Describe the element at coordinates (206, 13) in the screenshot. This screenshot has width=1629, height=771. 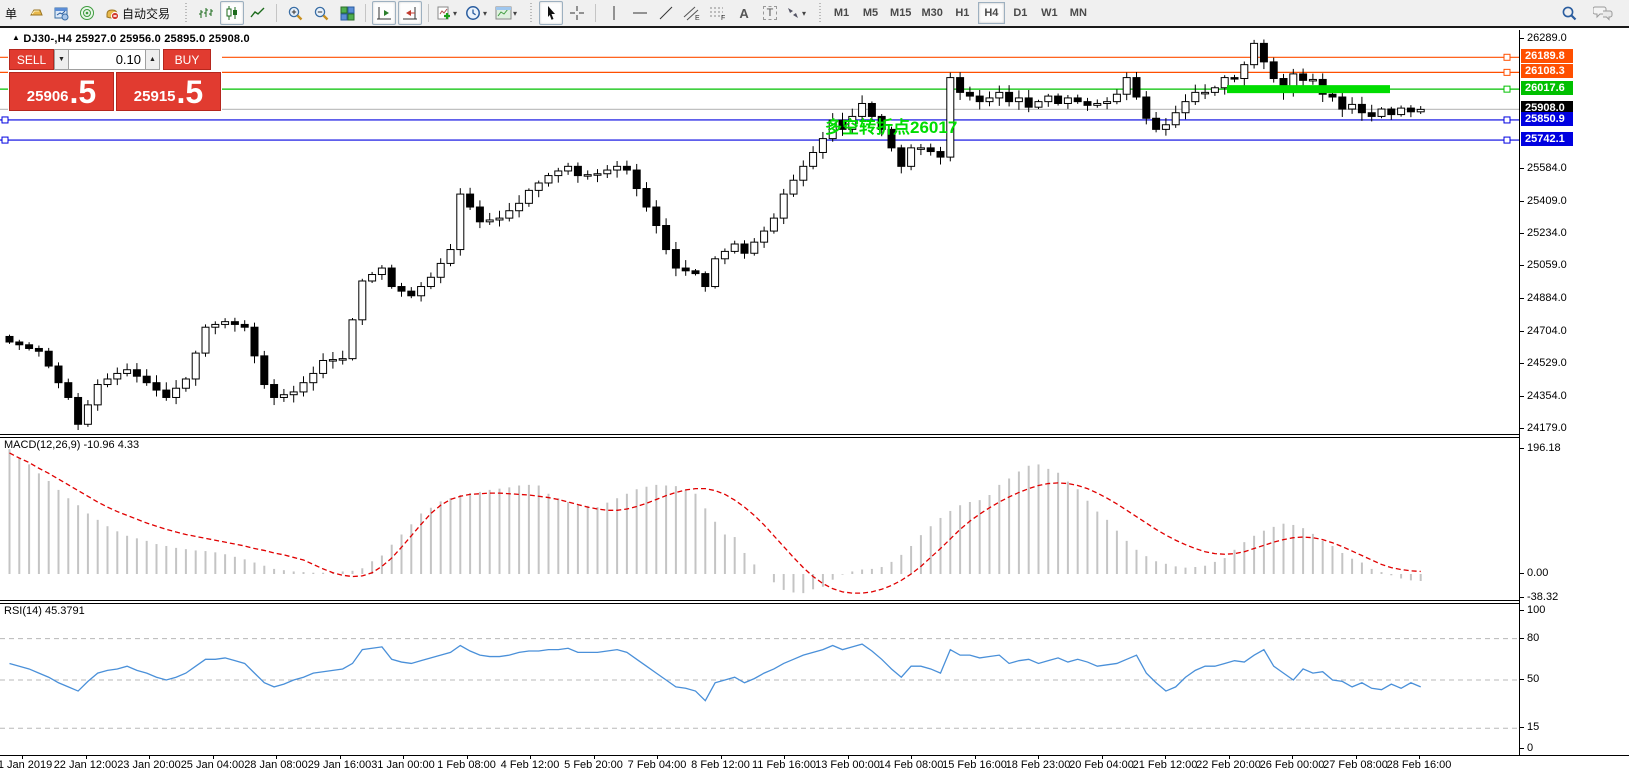
I see `bar-chart-button` at that location.